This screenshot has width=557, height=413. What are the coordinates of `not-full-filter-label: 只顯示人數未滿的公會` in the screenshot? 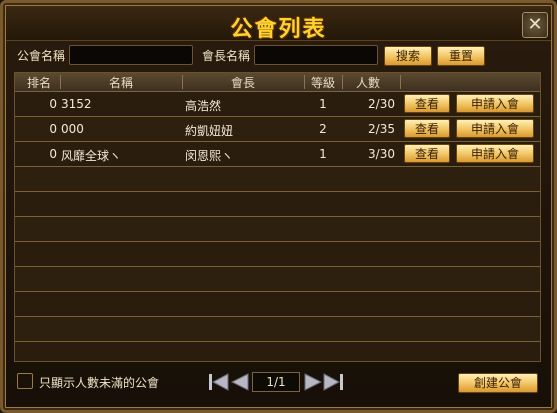 It's located at (99, 383).